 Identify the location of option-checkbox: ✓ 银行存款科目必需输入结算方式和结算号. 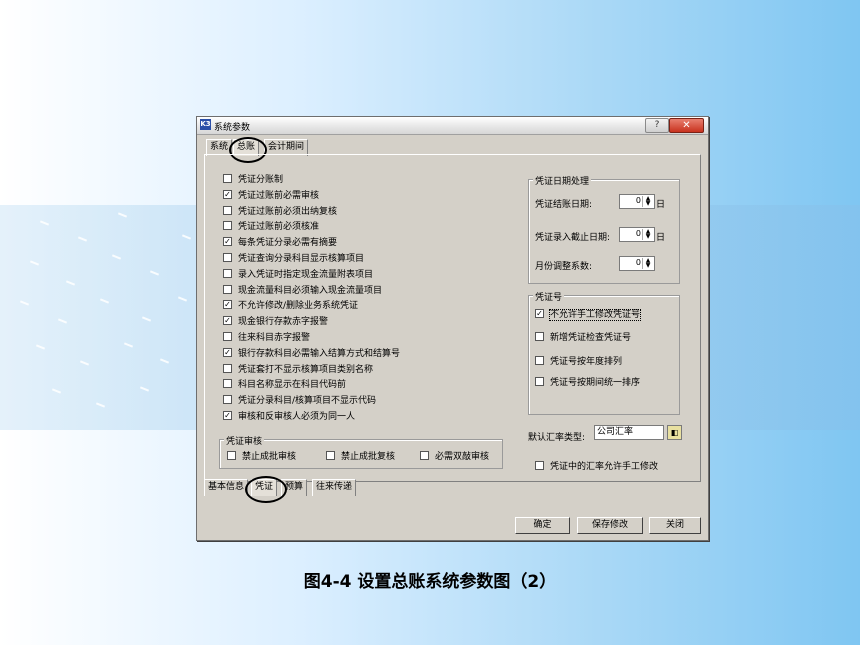
(311, 352).